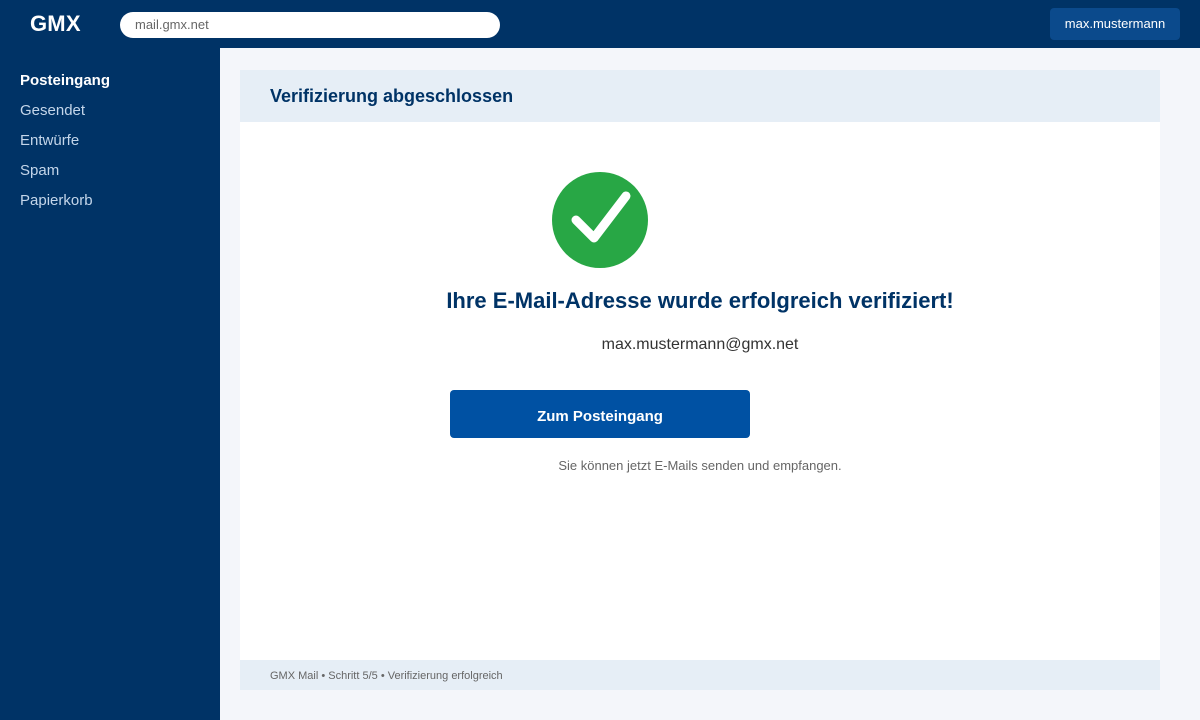  What do you see at coordinates (392, 96) in the screenshot?
I see `card-title: Verifizierung abgeschlossen` at bounding box center [392, 96].